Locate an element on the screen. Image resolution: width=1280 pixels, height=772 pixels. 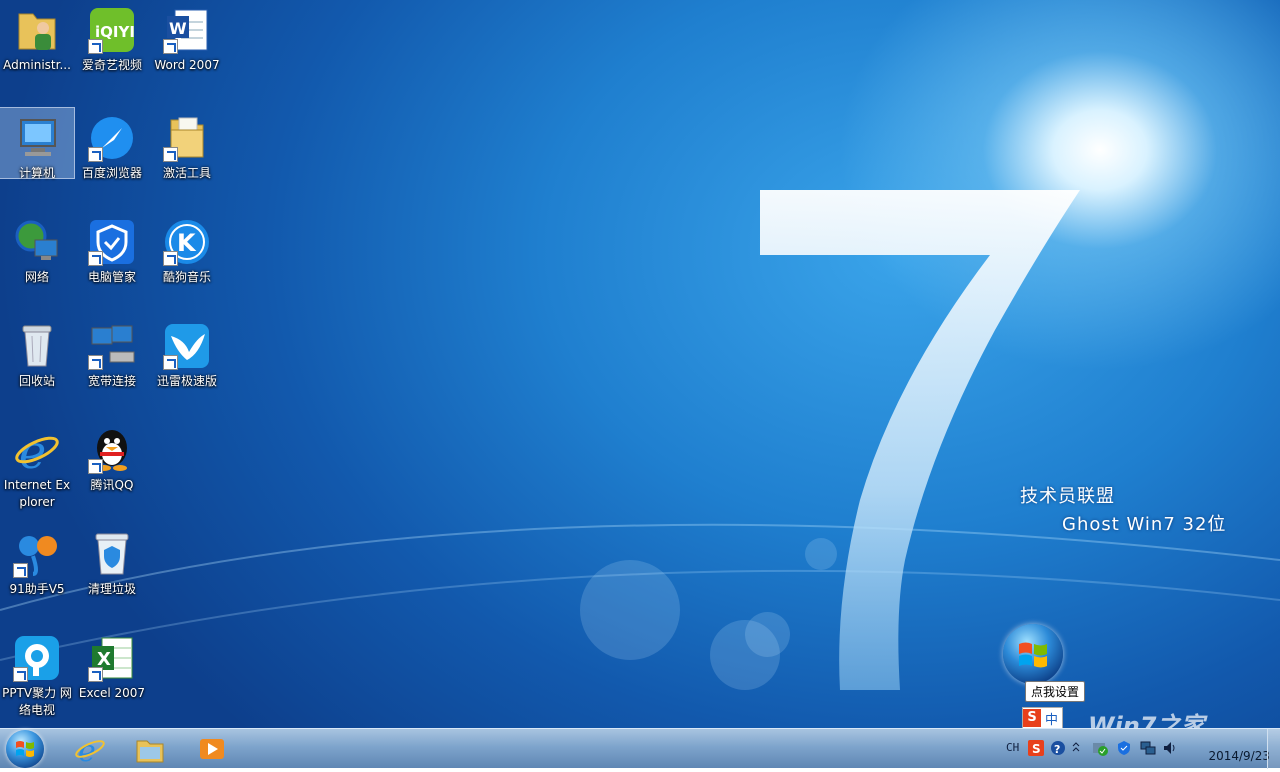
desktop-icon-network: 网络 is located at coordinates (37, 262).